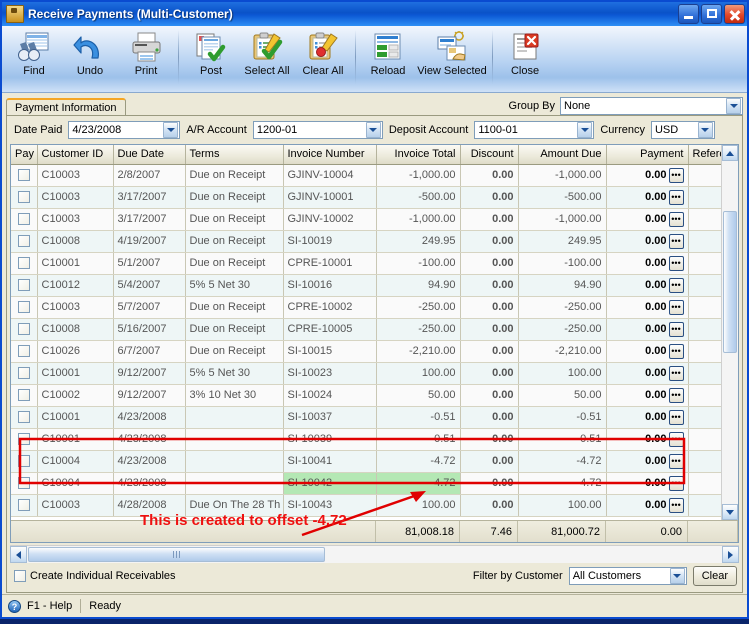  Describe the element at coordinates (711, 14) in the screenshot. I see `maximize-button` at that location.